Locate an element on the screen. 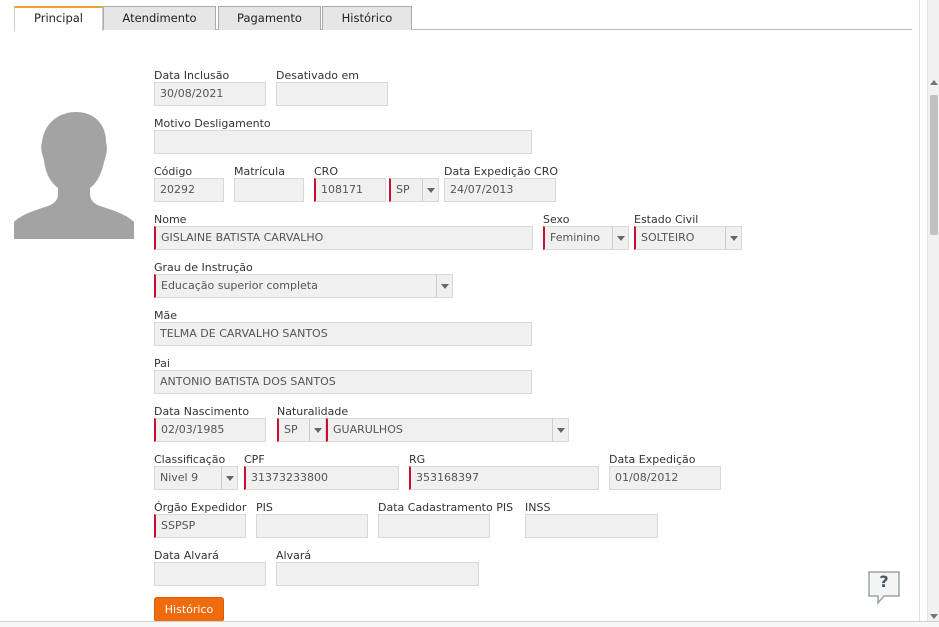 The height and width of the screenshot is (627, 939). help-label: ? is located at coordinates (884, 581).